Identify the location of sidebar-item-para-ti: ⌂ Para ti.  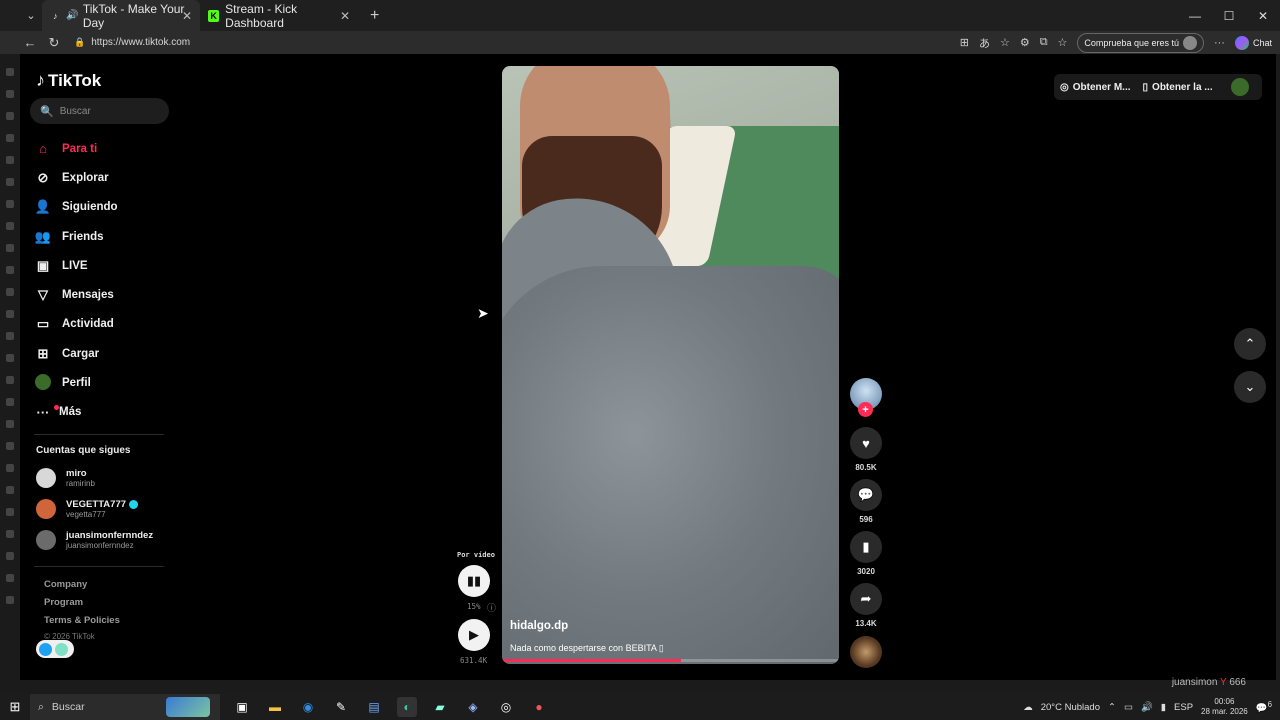
(76, 148).